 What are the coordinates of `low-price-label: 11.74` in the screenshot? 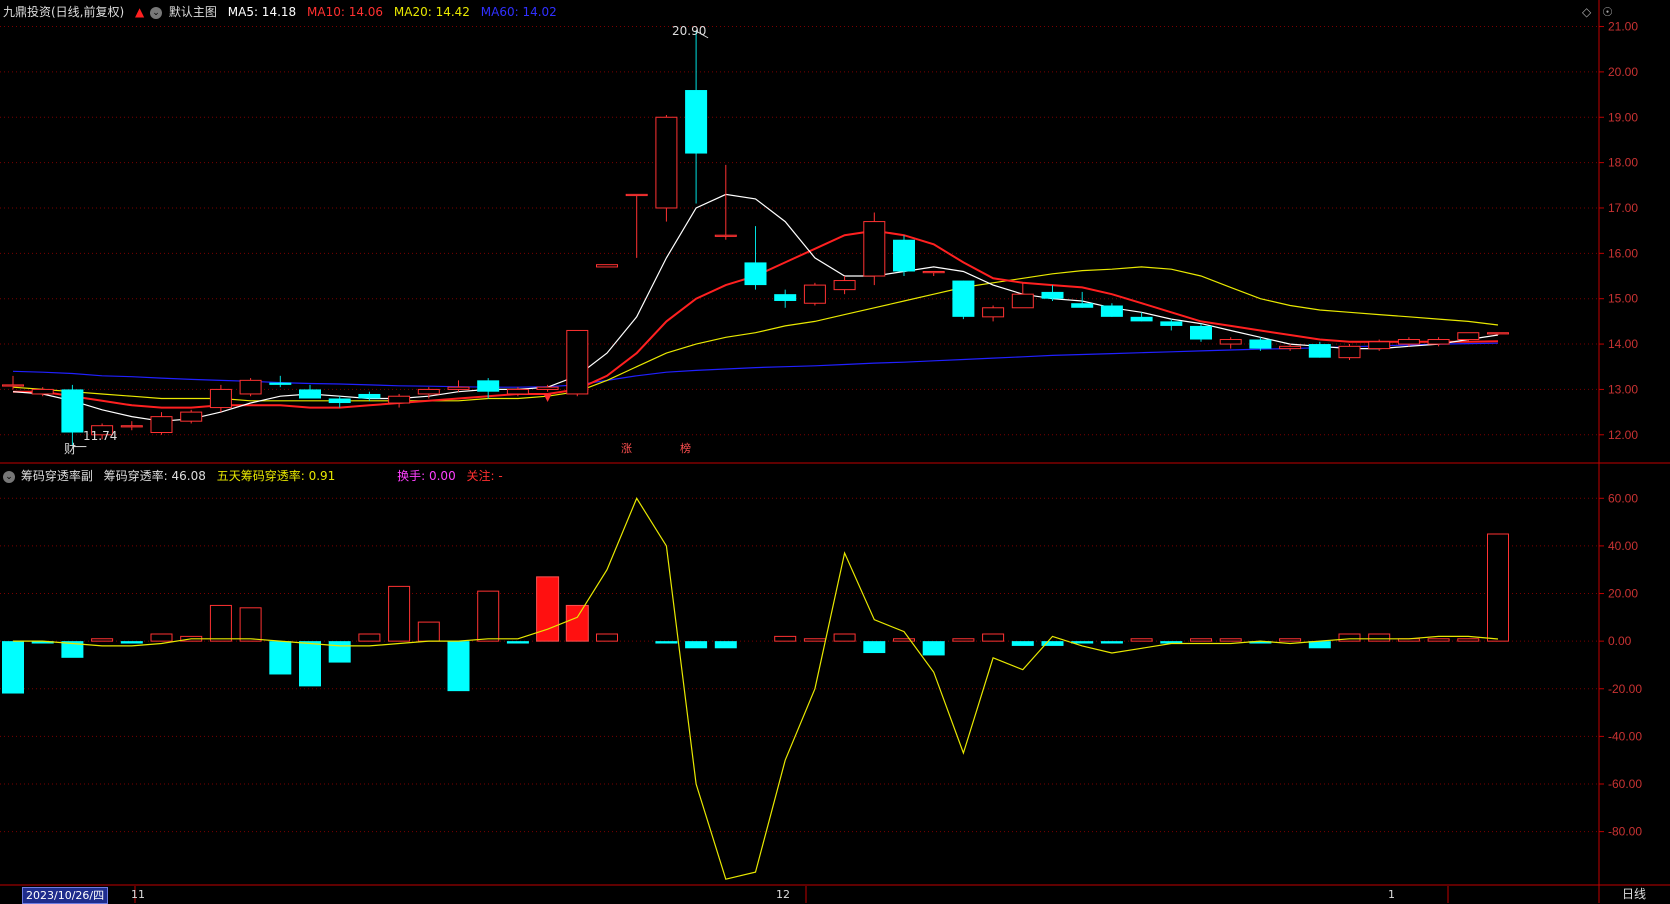 It's located at (100, 436).